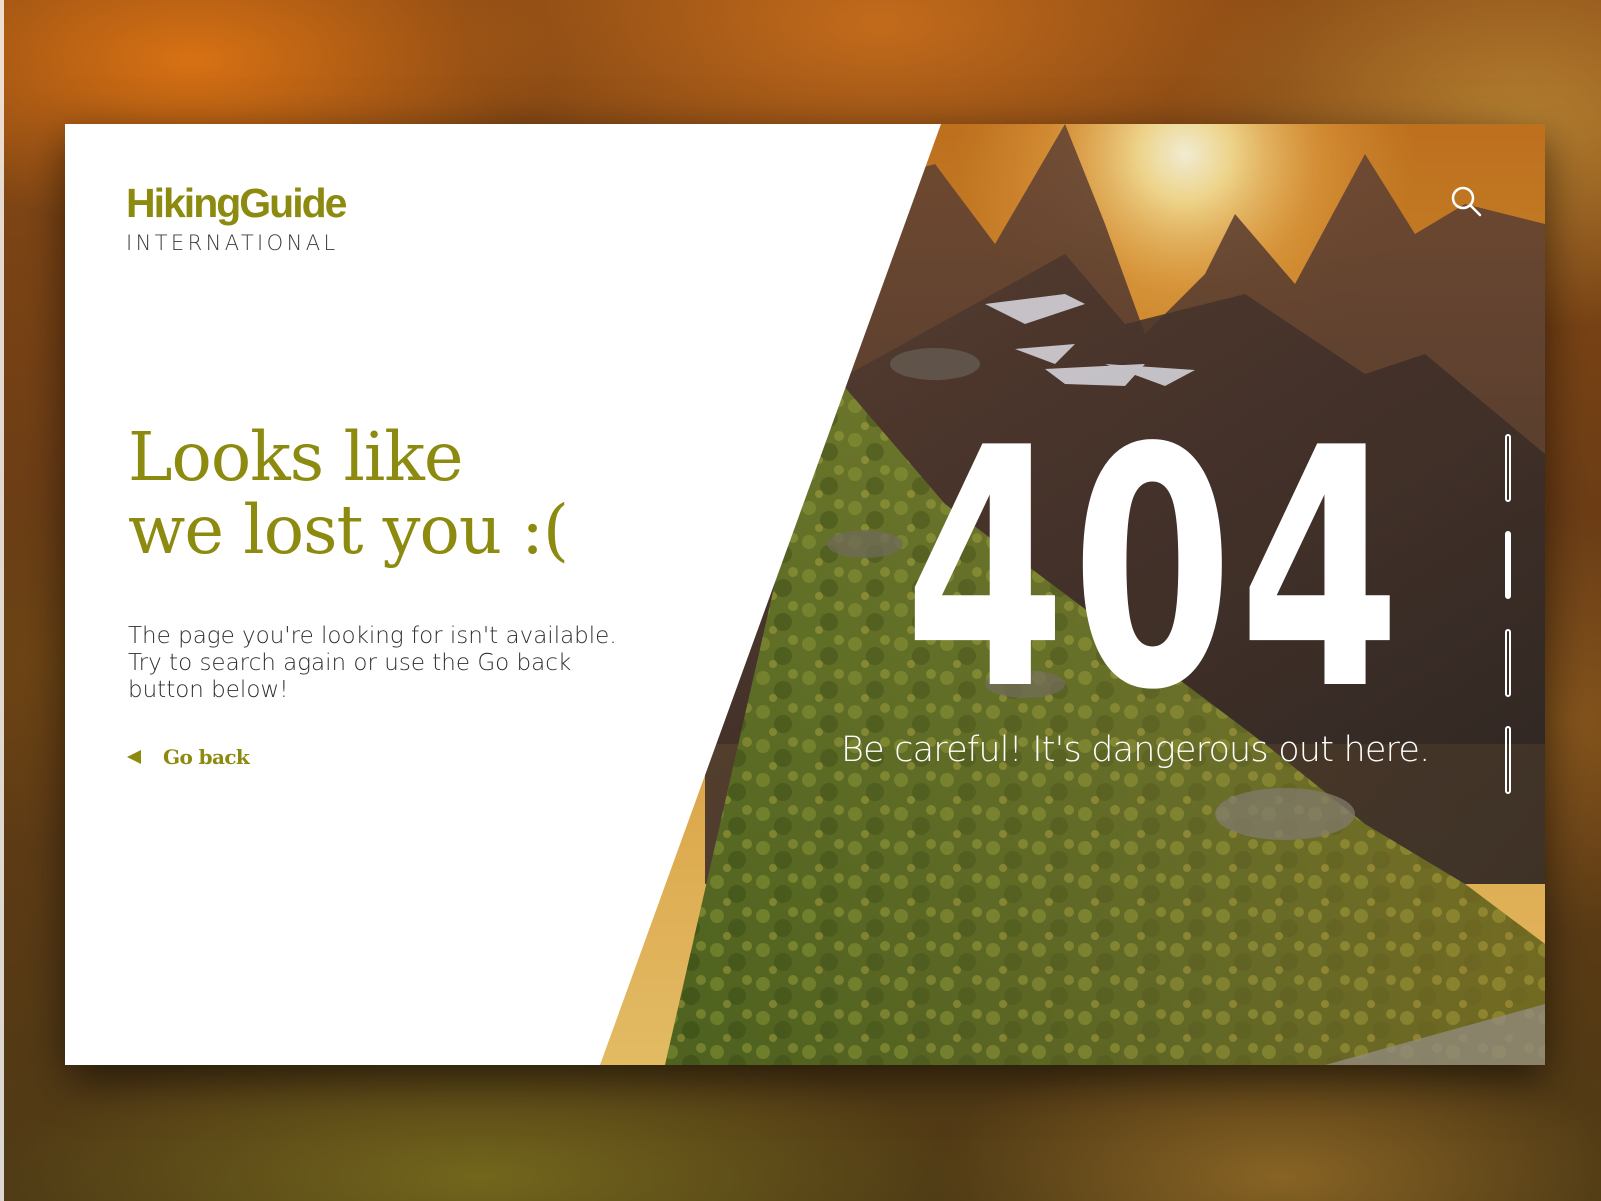  I want to click on go-back-link: Go back, so click(188, 757).